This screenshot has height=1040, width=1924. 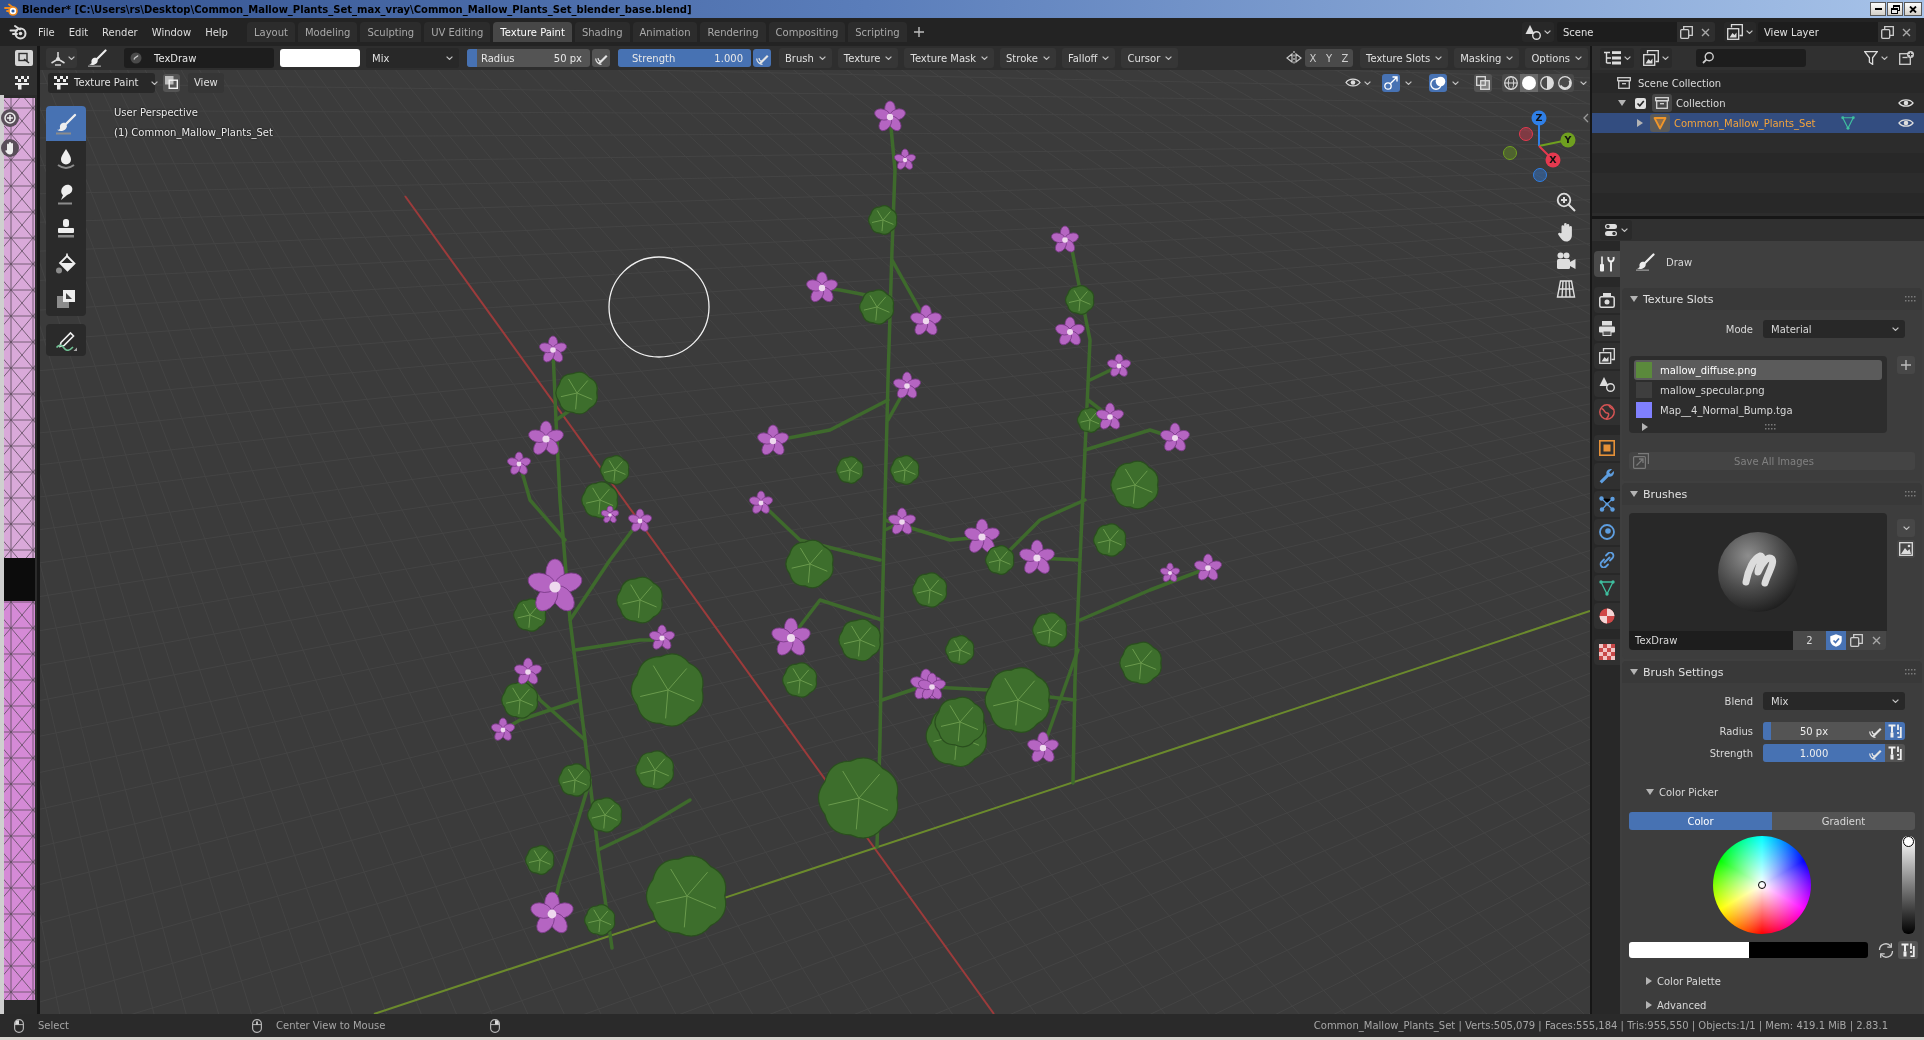 What do you see at coordinates (1617, 32) in the screenshot?
I see `scene-name-field: Scene` at bounding box center [1617, 32].